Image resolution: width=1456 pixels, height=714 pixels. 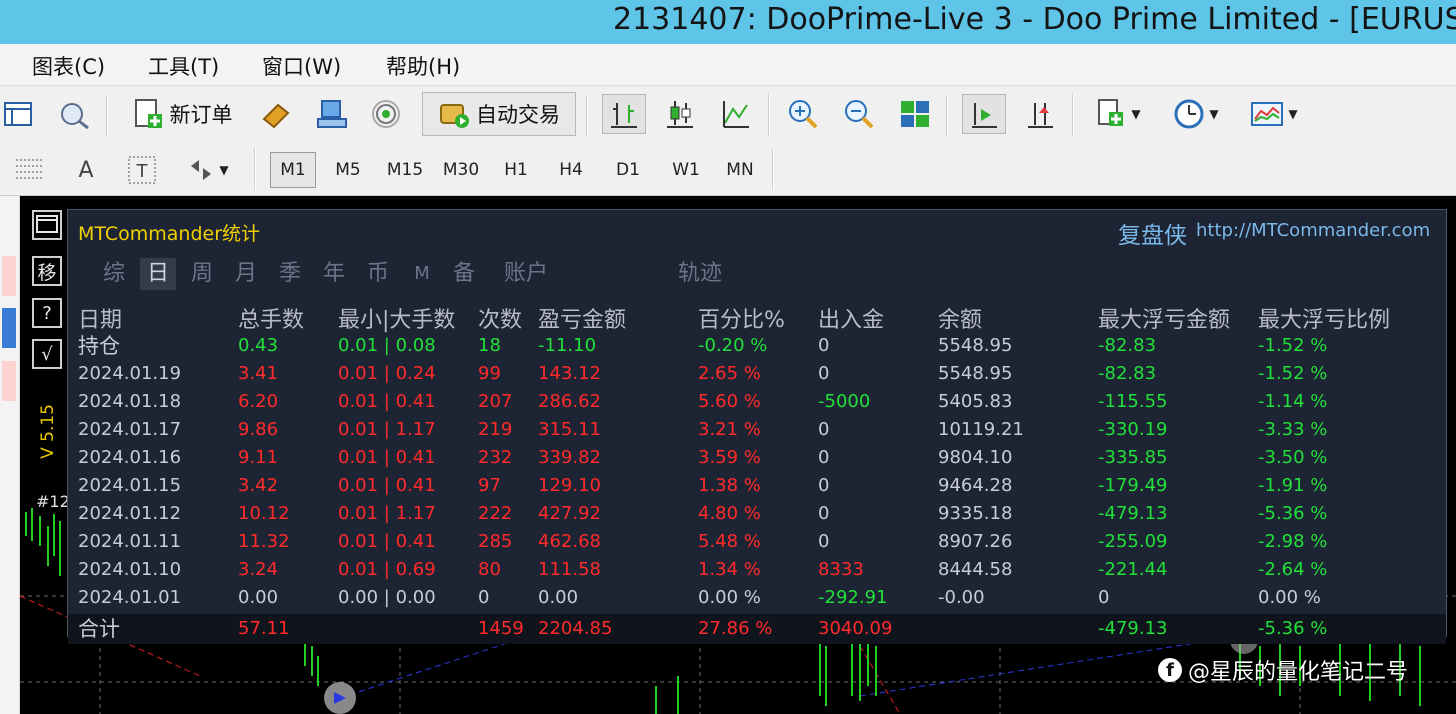 What do you see at coordinates (1293, 457) in the screenshot?
I see `table-cell: -3.50 %` at bounding box center [1293, 457].